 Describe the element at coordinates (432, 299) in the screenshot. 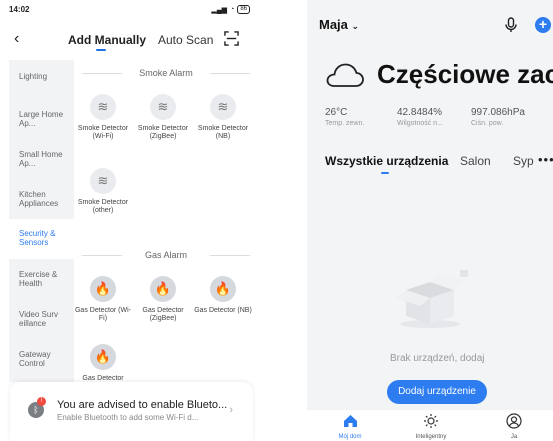

I see `empty-box-illustration` at that location.